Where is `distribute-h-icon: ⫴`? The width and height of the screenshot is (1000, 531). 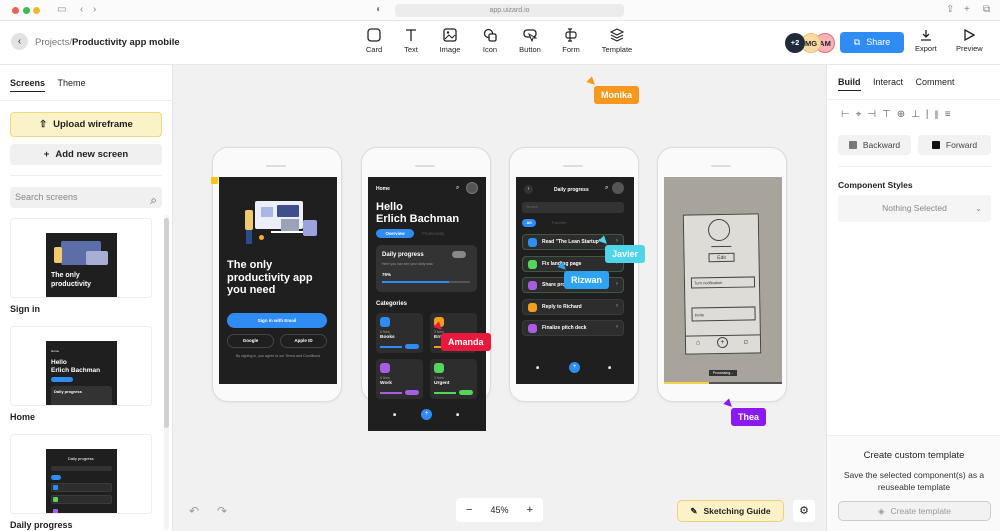 distribute-h-icon: ⫴ is located at coordinates (940, 114).